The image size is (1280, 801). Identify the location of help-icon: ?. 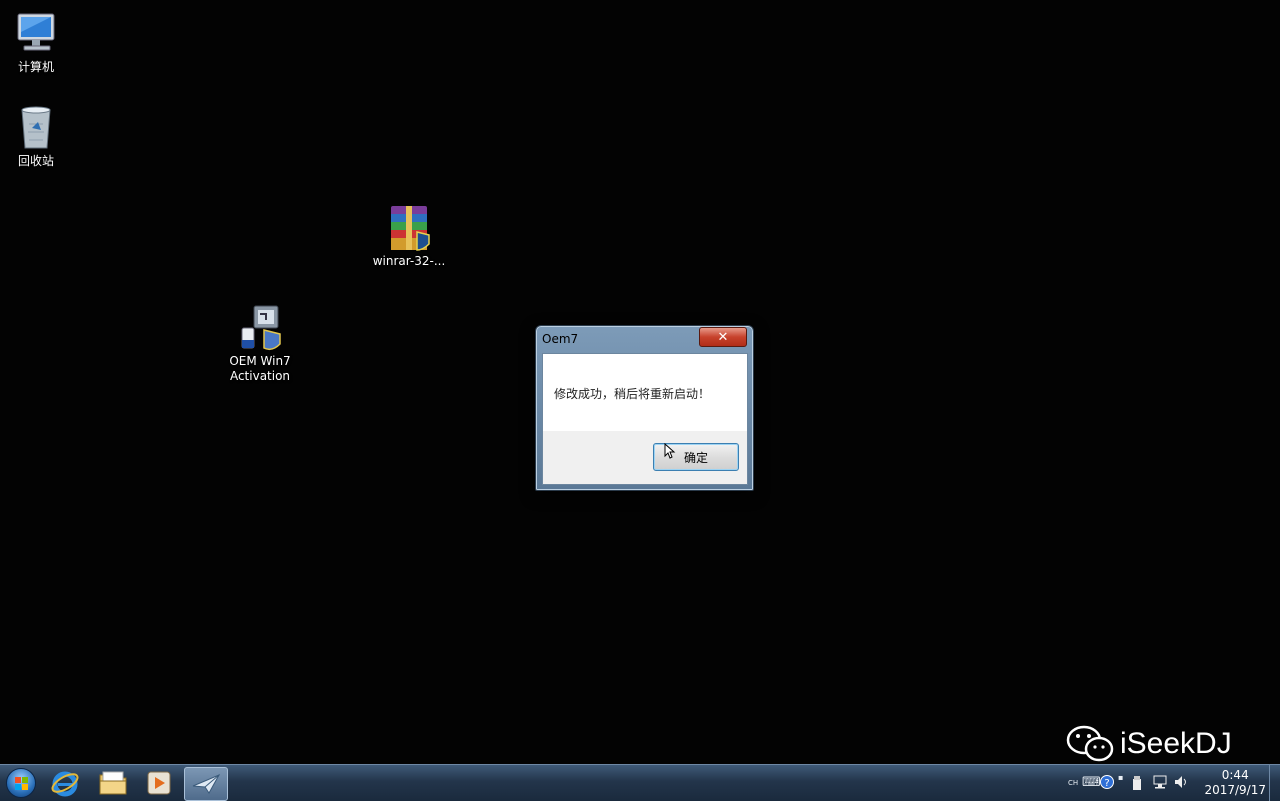
(1107, 784).